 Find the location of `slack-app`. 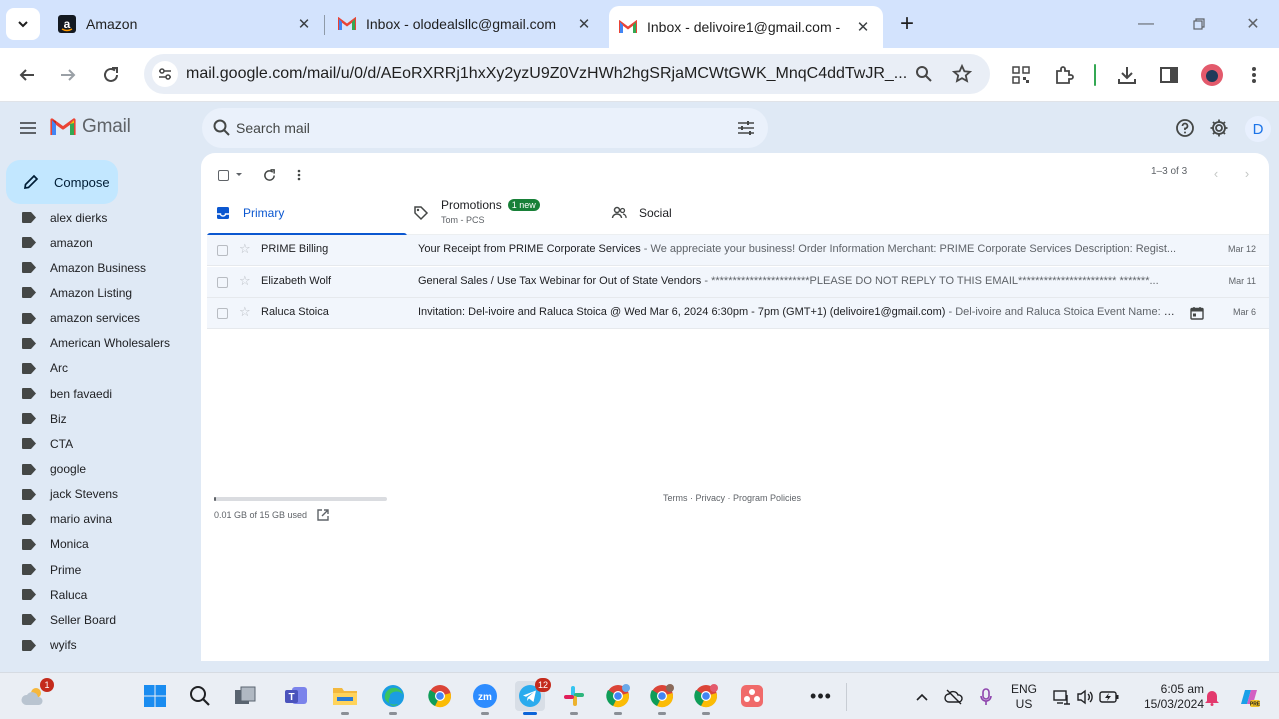

slack-app is located at coordinates (574, 696).